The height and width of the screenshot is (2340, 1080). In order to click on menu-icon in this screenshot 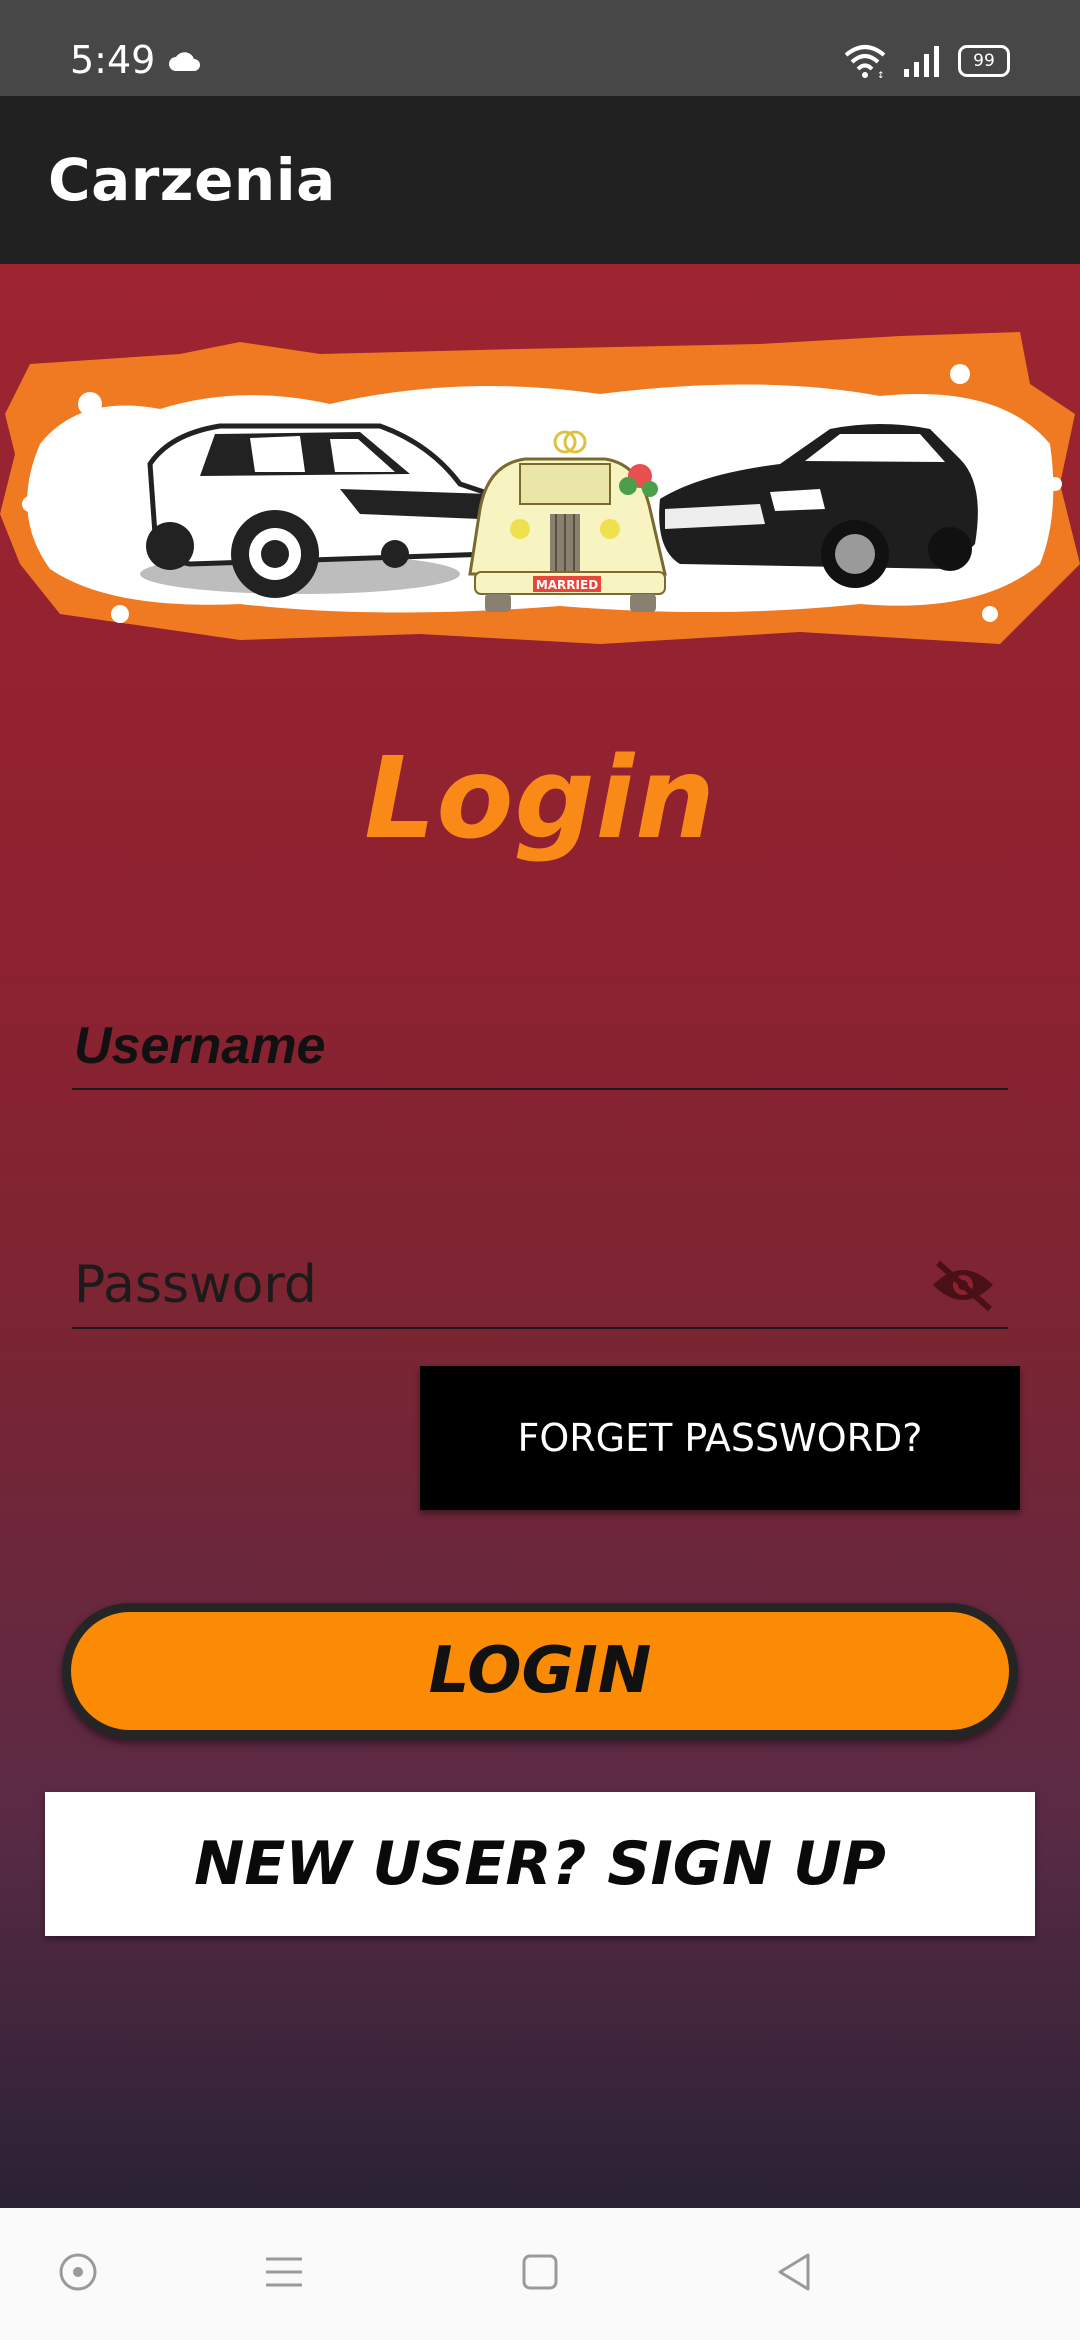, I will do `click(284, 2272)`.